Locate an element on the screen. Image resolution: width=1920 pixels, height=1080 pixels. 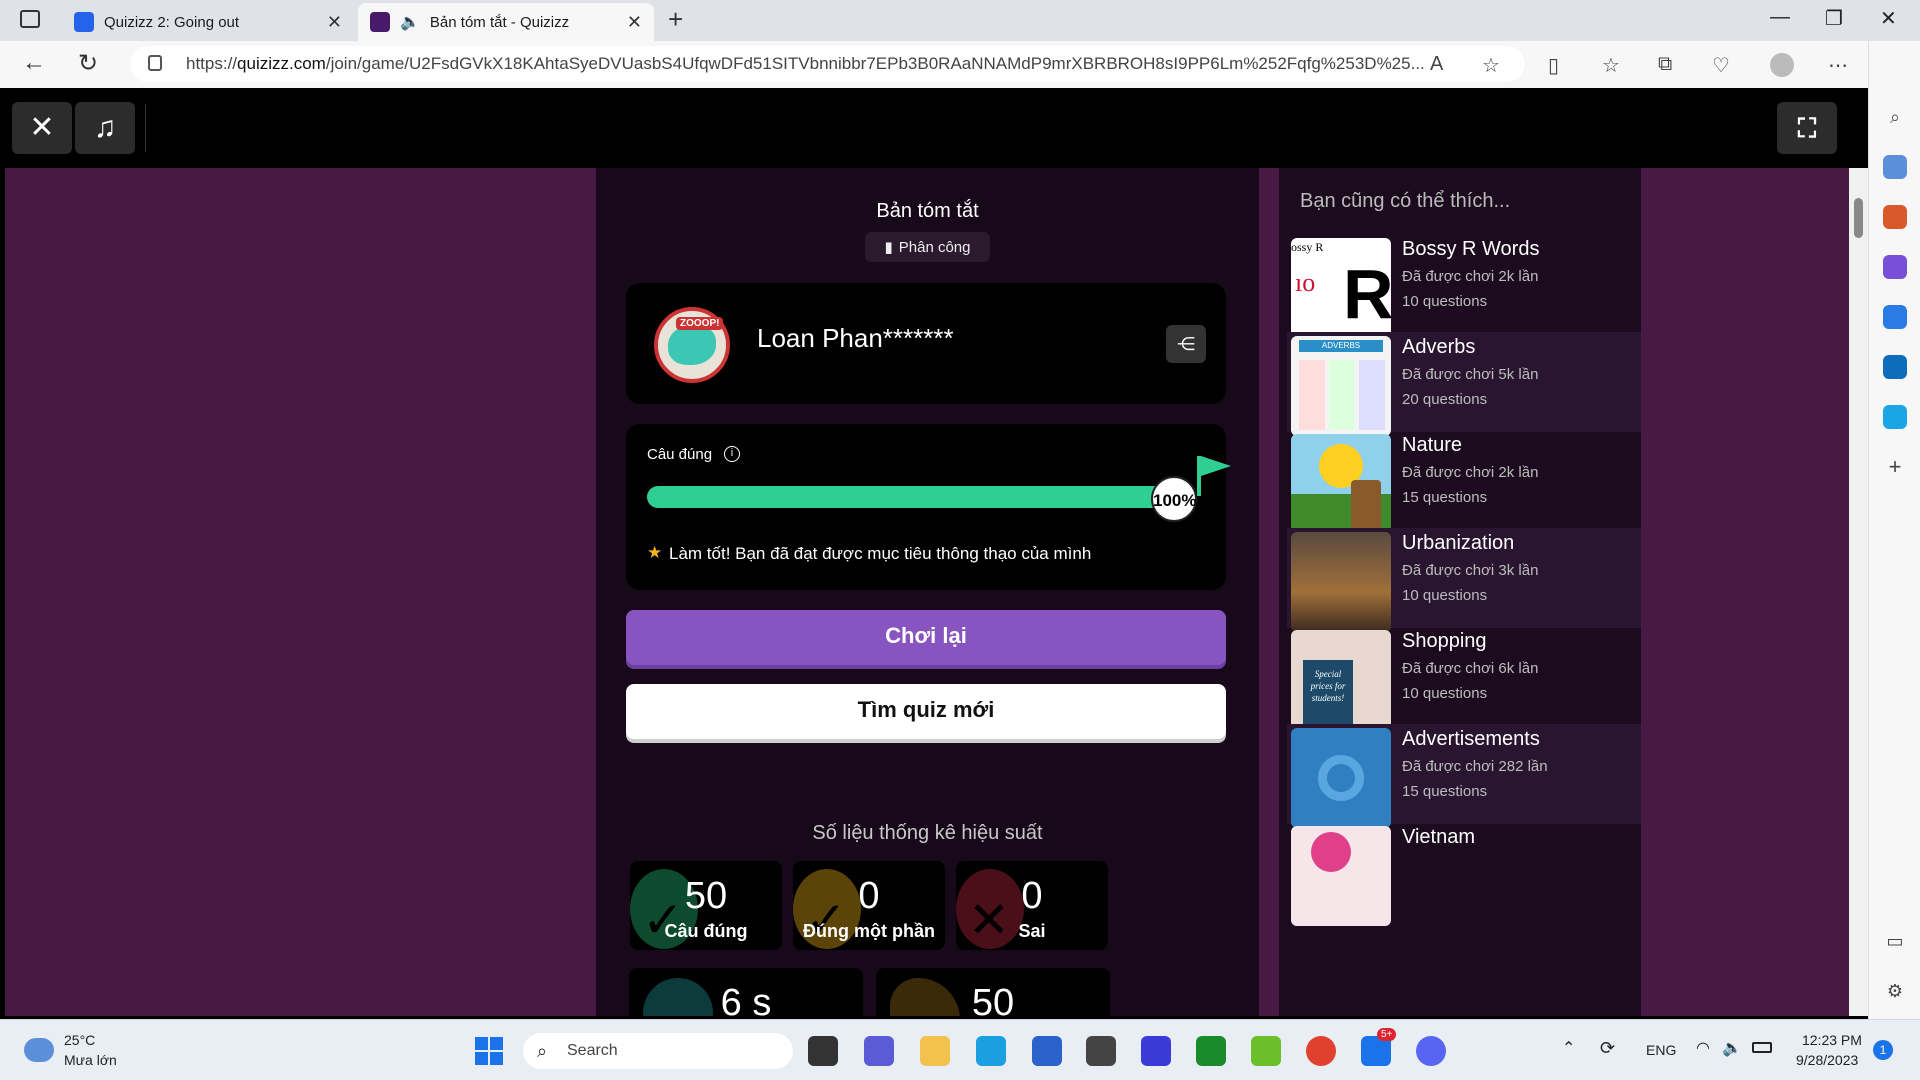
rec-item: Nature Đã được chơi 2k lần 15 questions is located at coordinates (1464, 482).